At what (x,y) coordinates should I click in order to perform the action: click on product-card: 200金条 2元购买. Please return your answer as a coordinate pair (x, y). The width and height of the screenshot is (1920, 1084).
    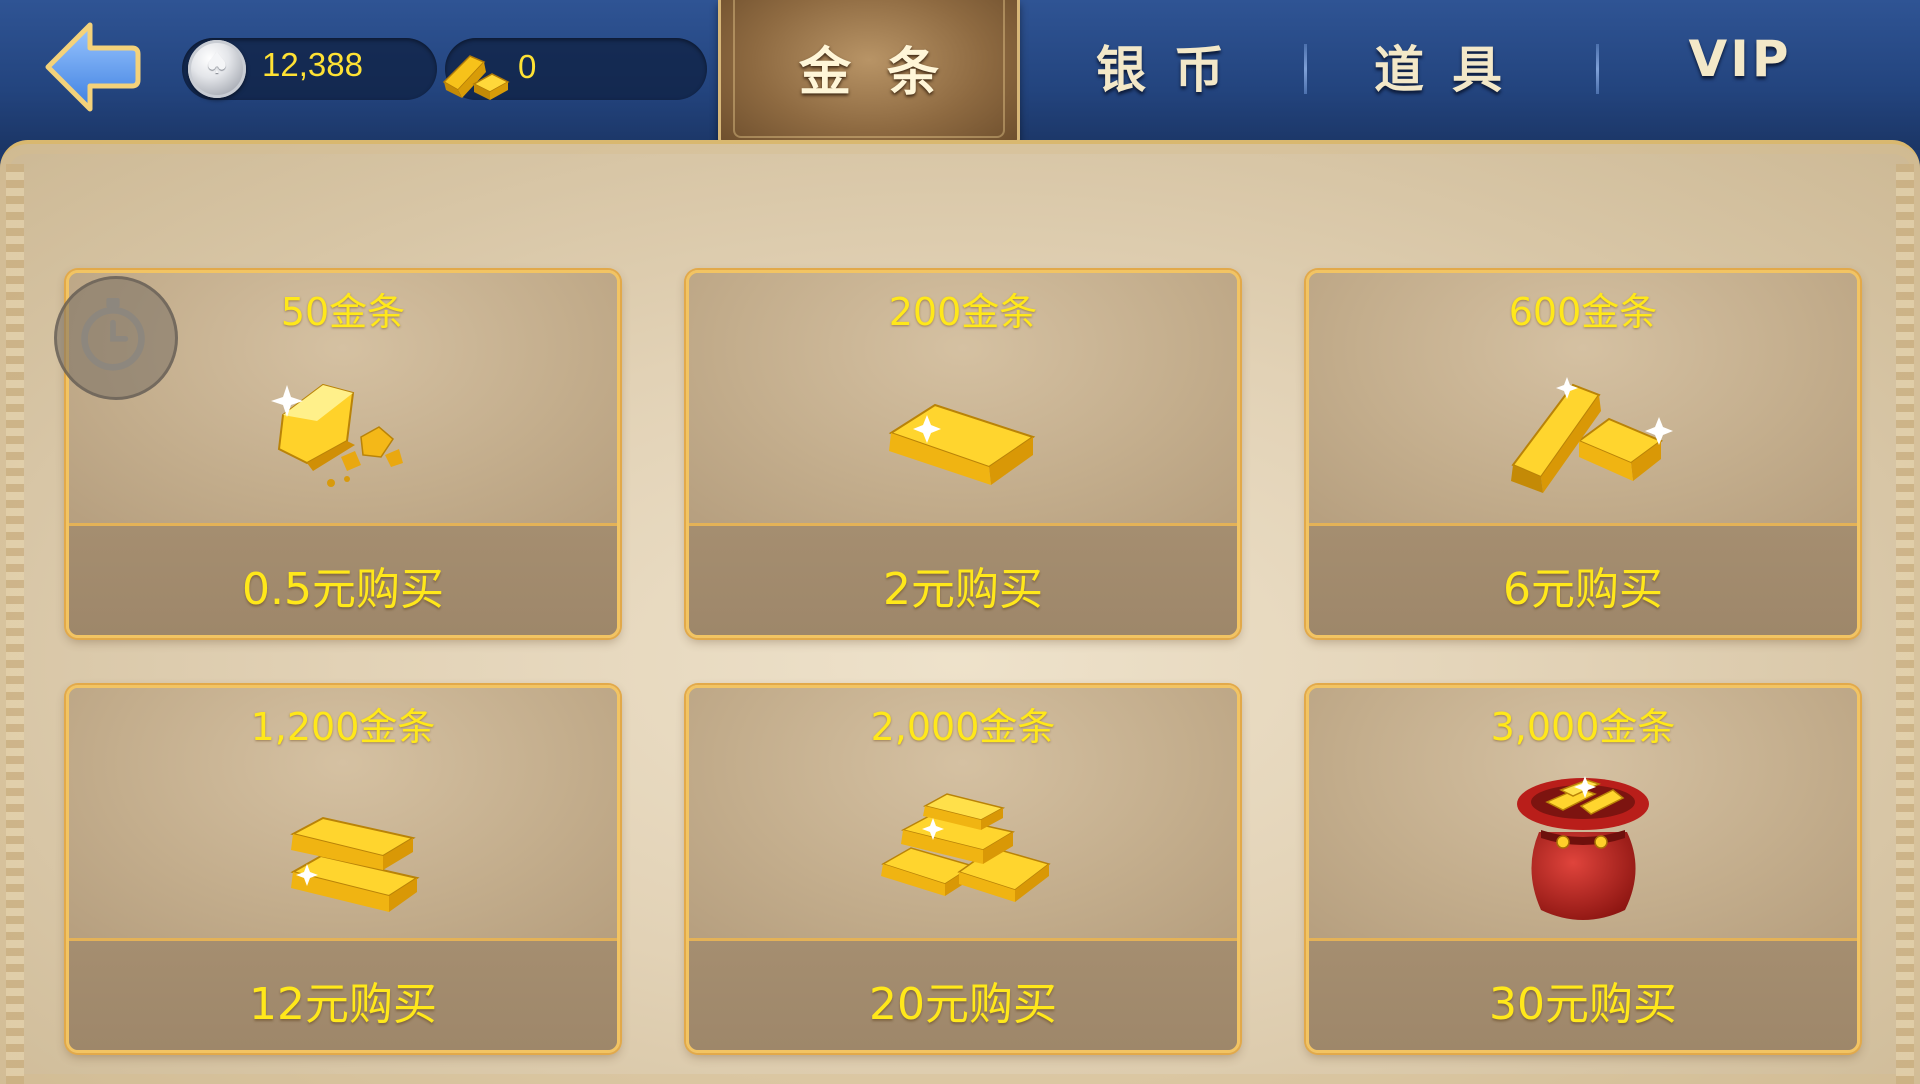
    Looking at the image, I should click on (963, 454).